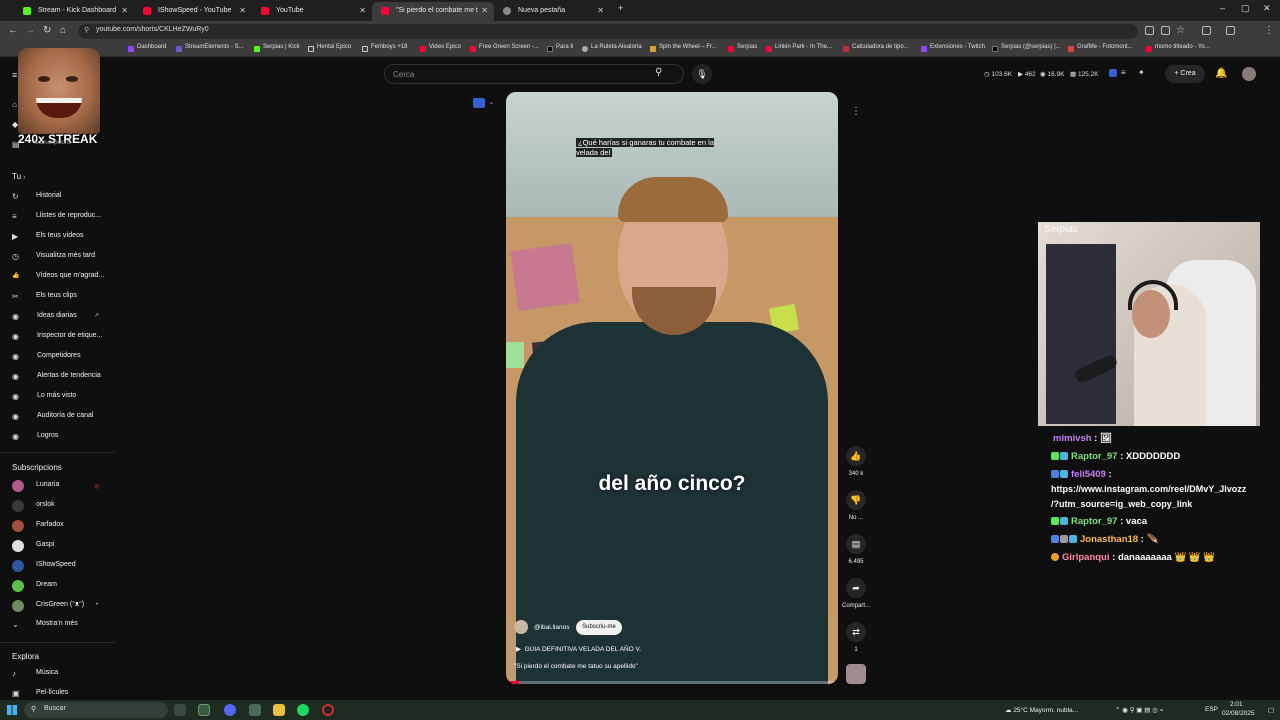 The height and width of the screenshot is (720, 1280). Describe the element at coordinates (433, 11) in the screenshot. I see `tab-active-short: "Si pierdo el combate me t ✕` at that location.